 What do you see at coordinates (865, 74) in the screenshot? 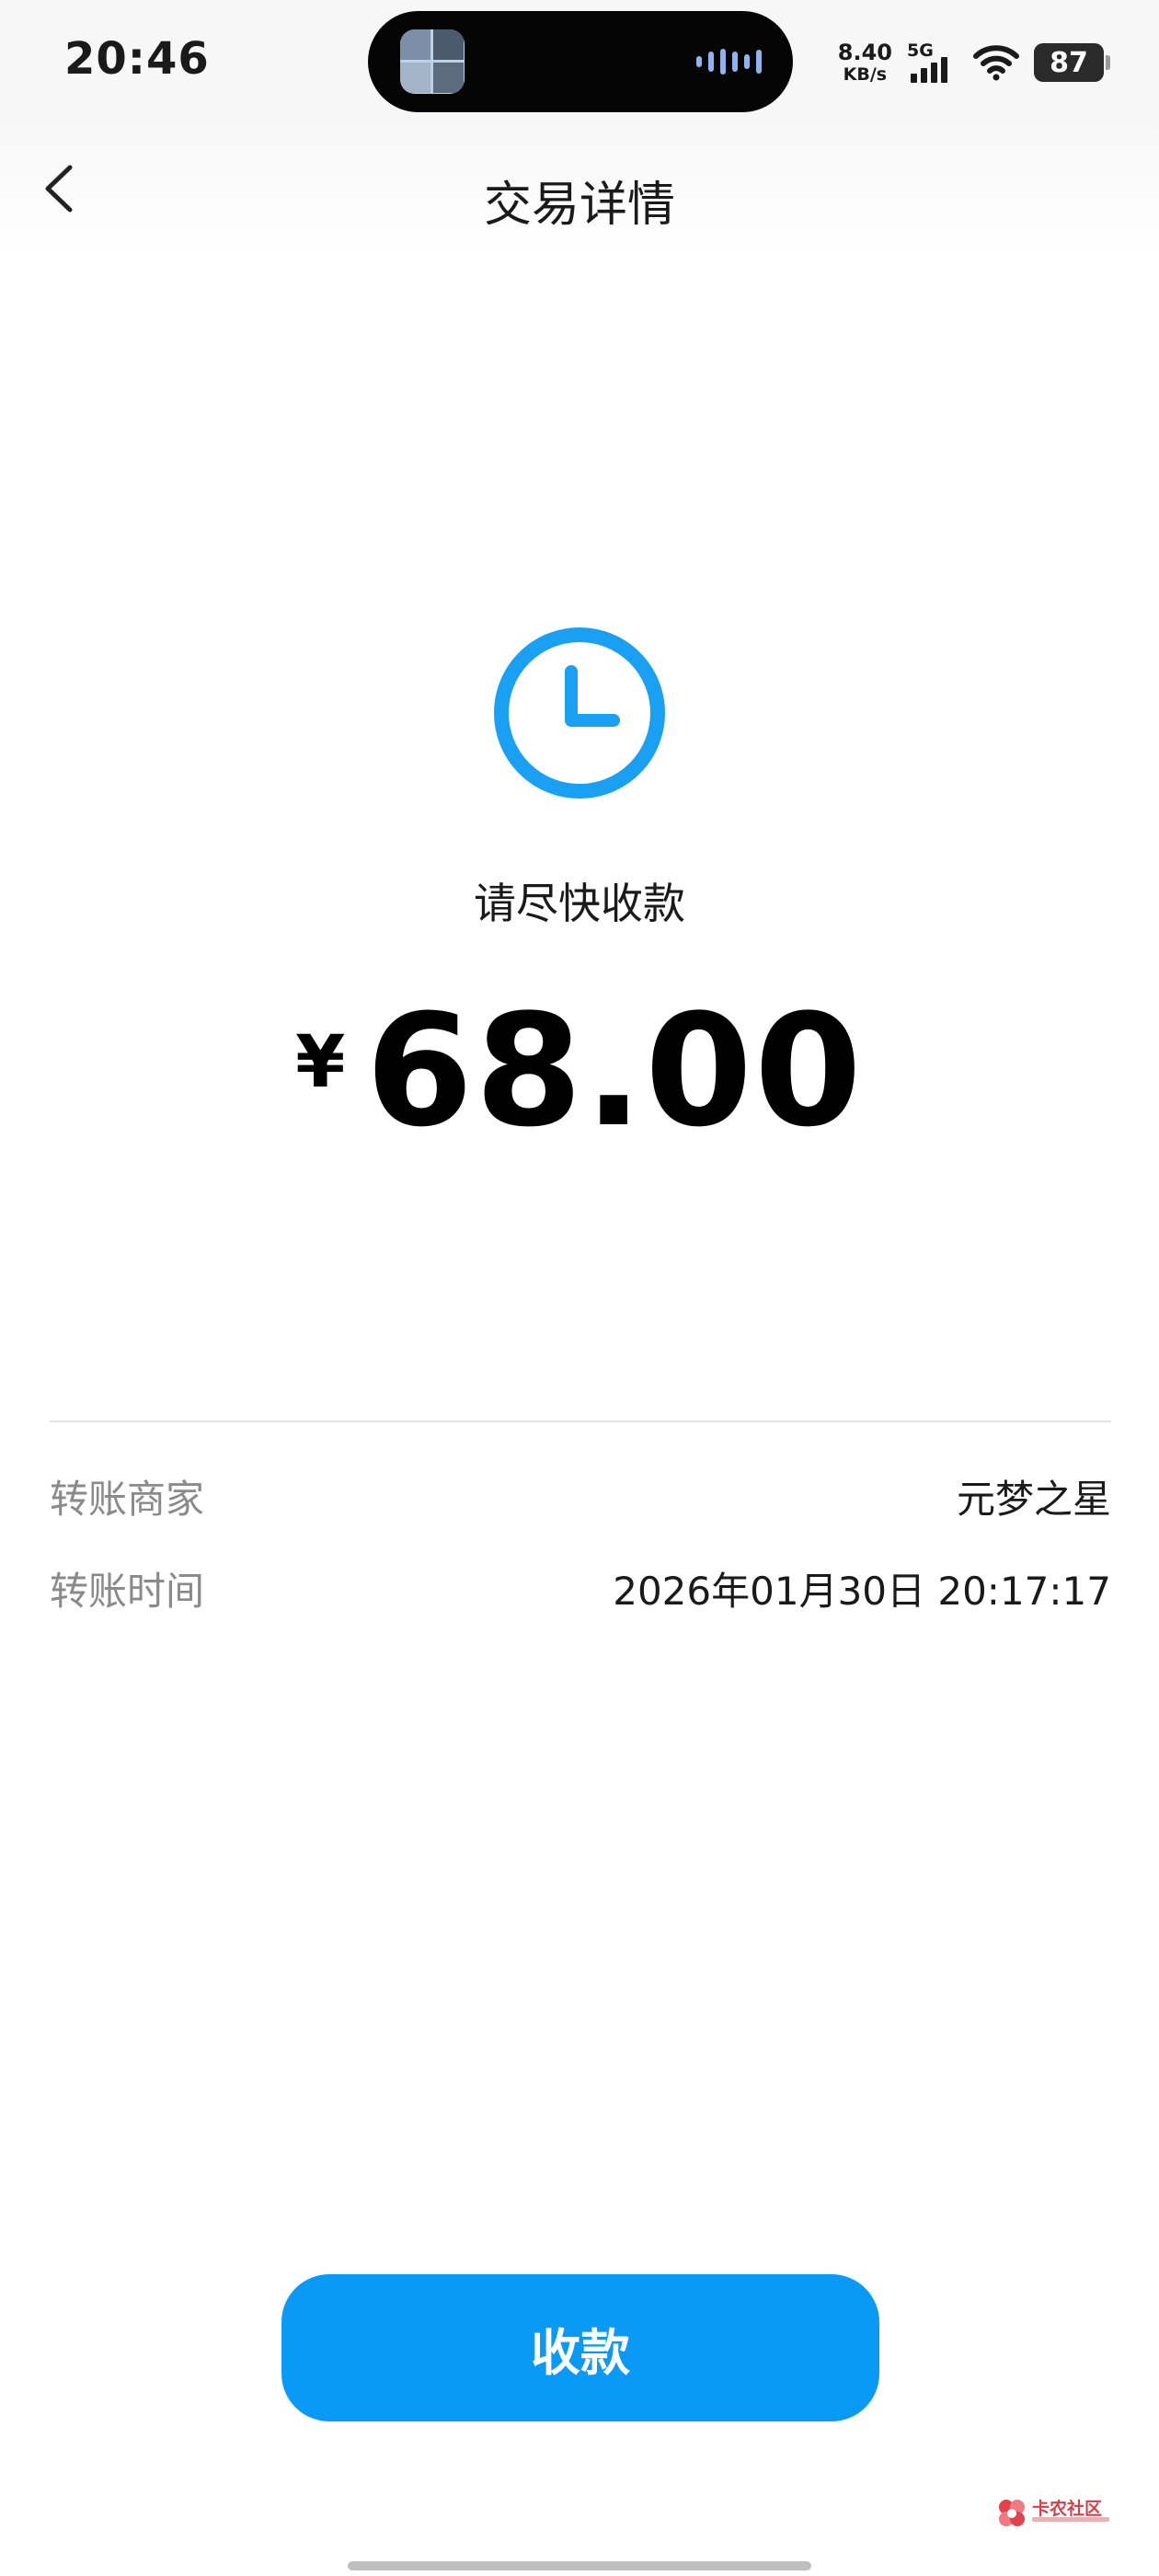
I see `network-speed-unit: KB/s` at bounding box center [865, 74].